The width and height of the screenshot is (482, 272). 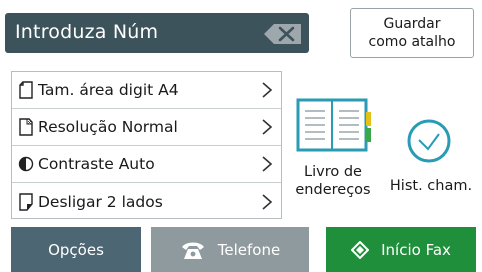 What do you see at coordinates (333, 125) in the screenshot?
I see `address-book-icon` at bounding box center [333, 125].